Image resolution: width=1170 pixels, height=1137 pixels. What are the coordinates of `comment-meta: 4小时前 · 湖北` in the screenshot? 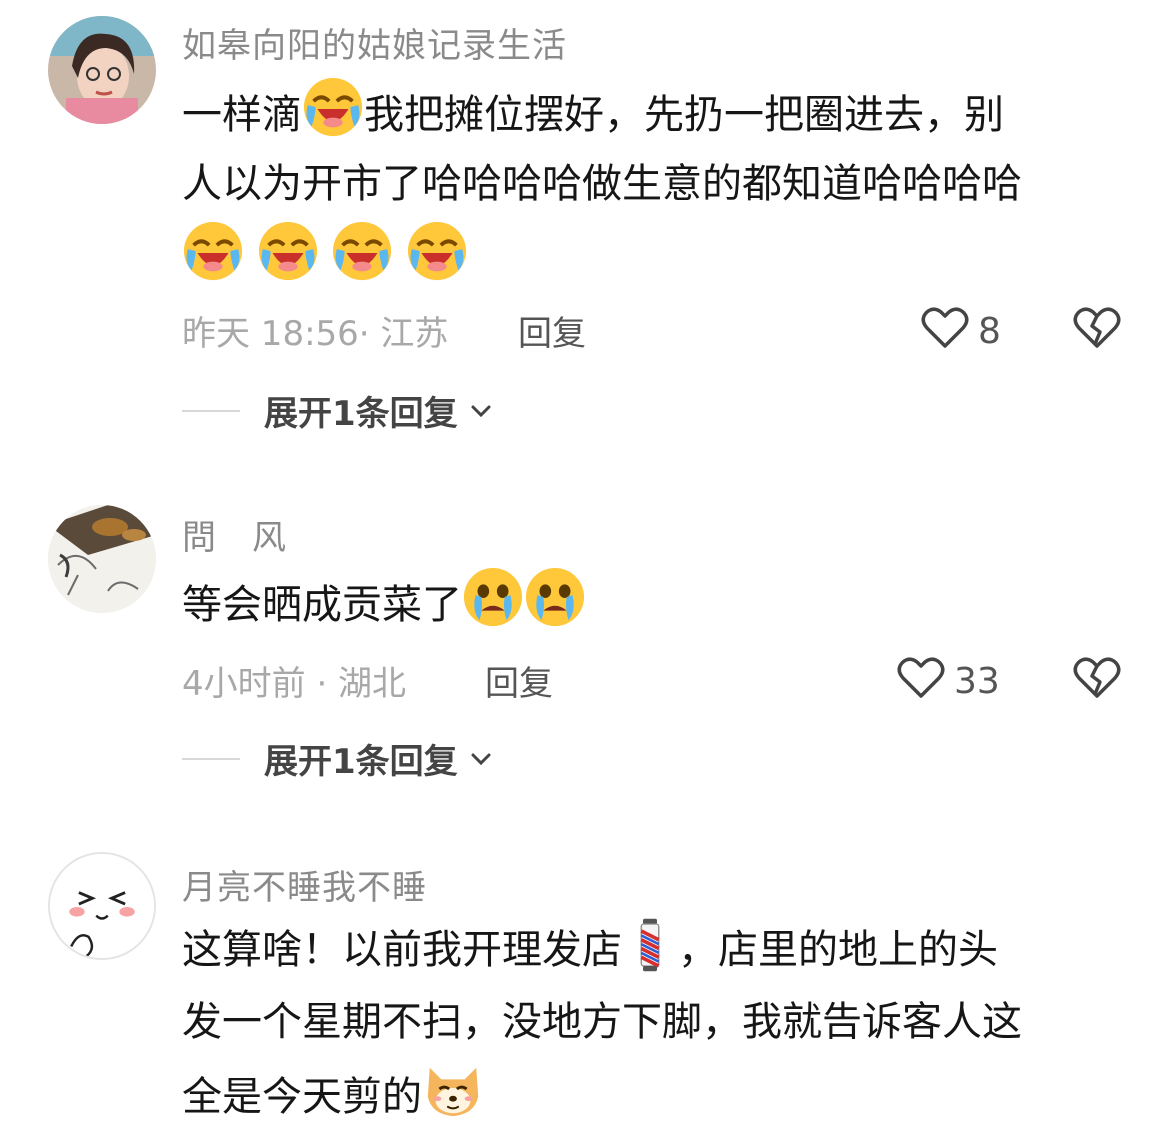 It's located at (294, 684).